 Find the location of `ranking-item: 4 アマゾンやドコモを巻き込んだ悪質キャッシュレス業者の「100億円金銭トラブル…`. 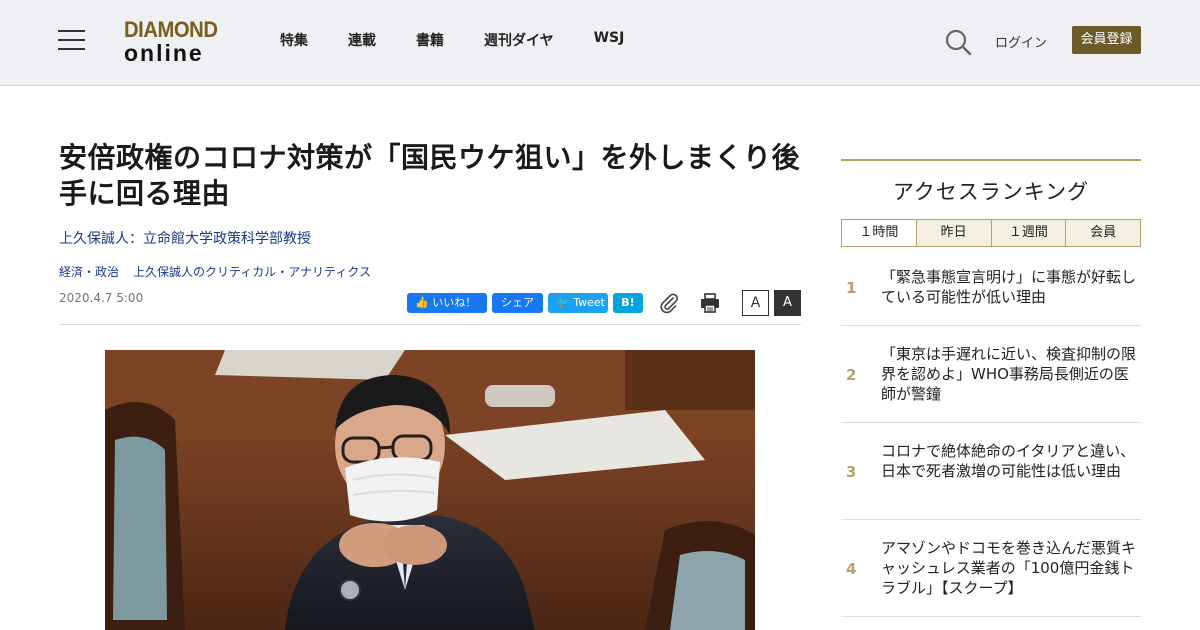

ranking-item: 4 アマゾンやドコモを巻き込んだ悪質キャッシュレス業者の「100億円金銭トラブル… is located at coordinates (991, 568).